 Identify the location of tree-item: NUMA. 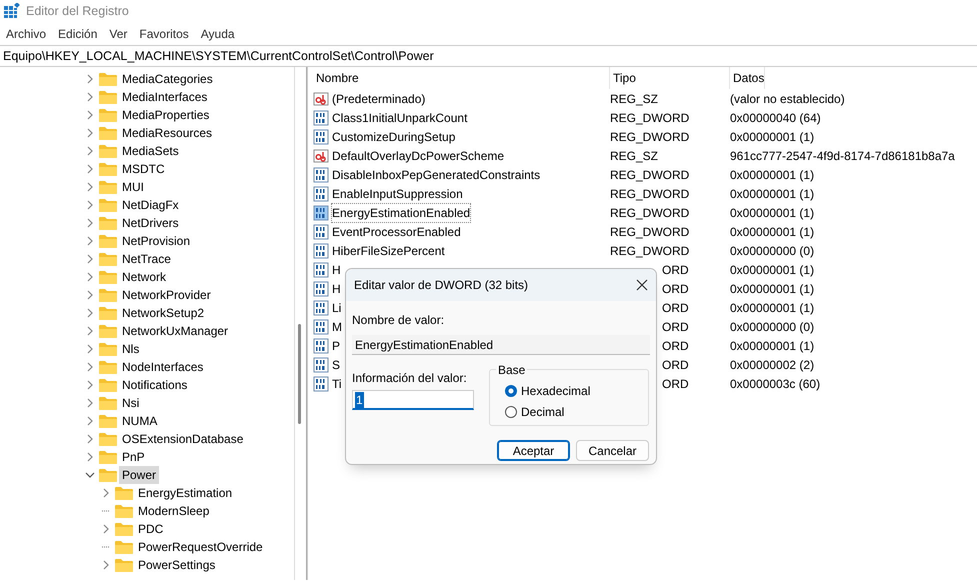
(139, 421).